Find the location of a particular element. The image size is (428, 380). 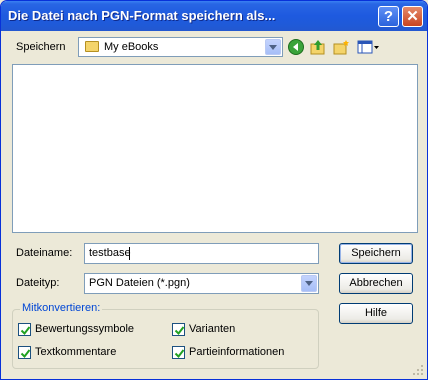

help-title-button: ? is located at coordinates (388, 16).